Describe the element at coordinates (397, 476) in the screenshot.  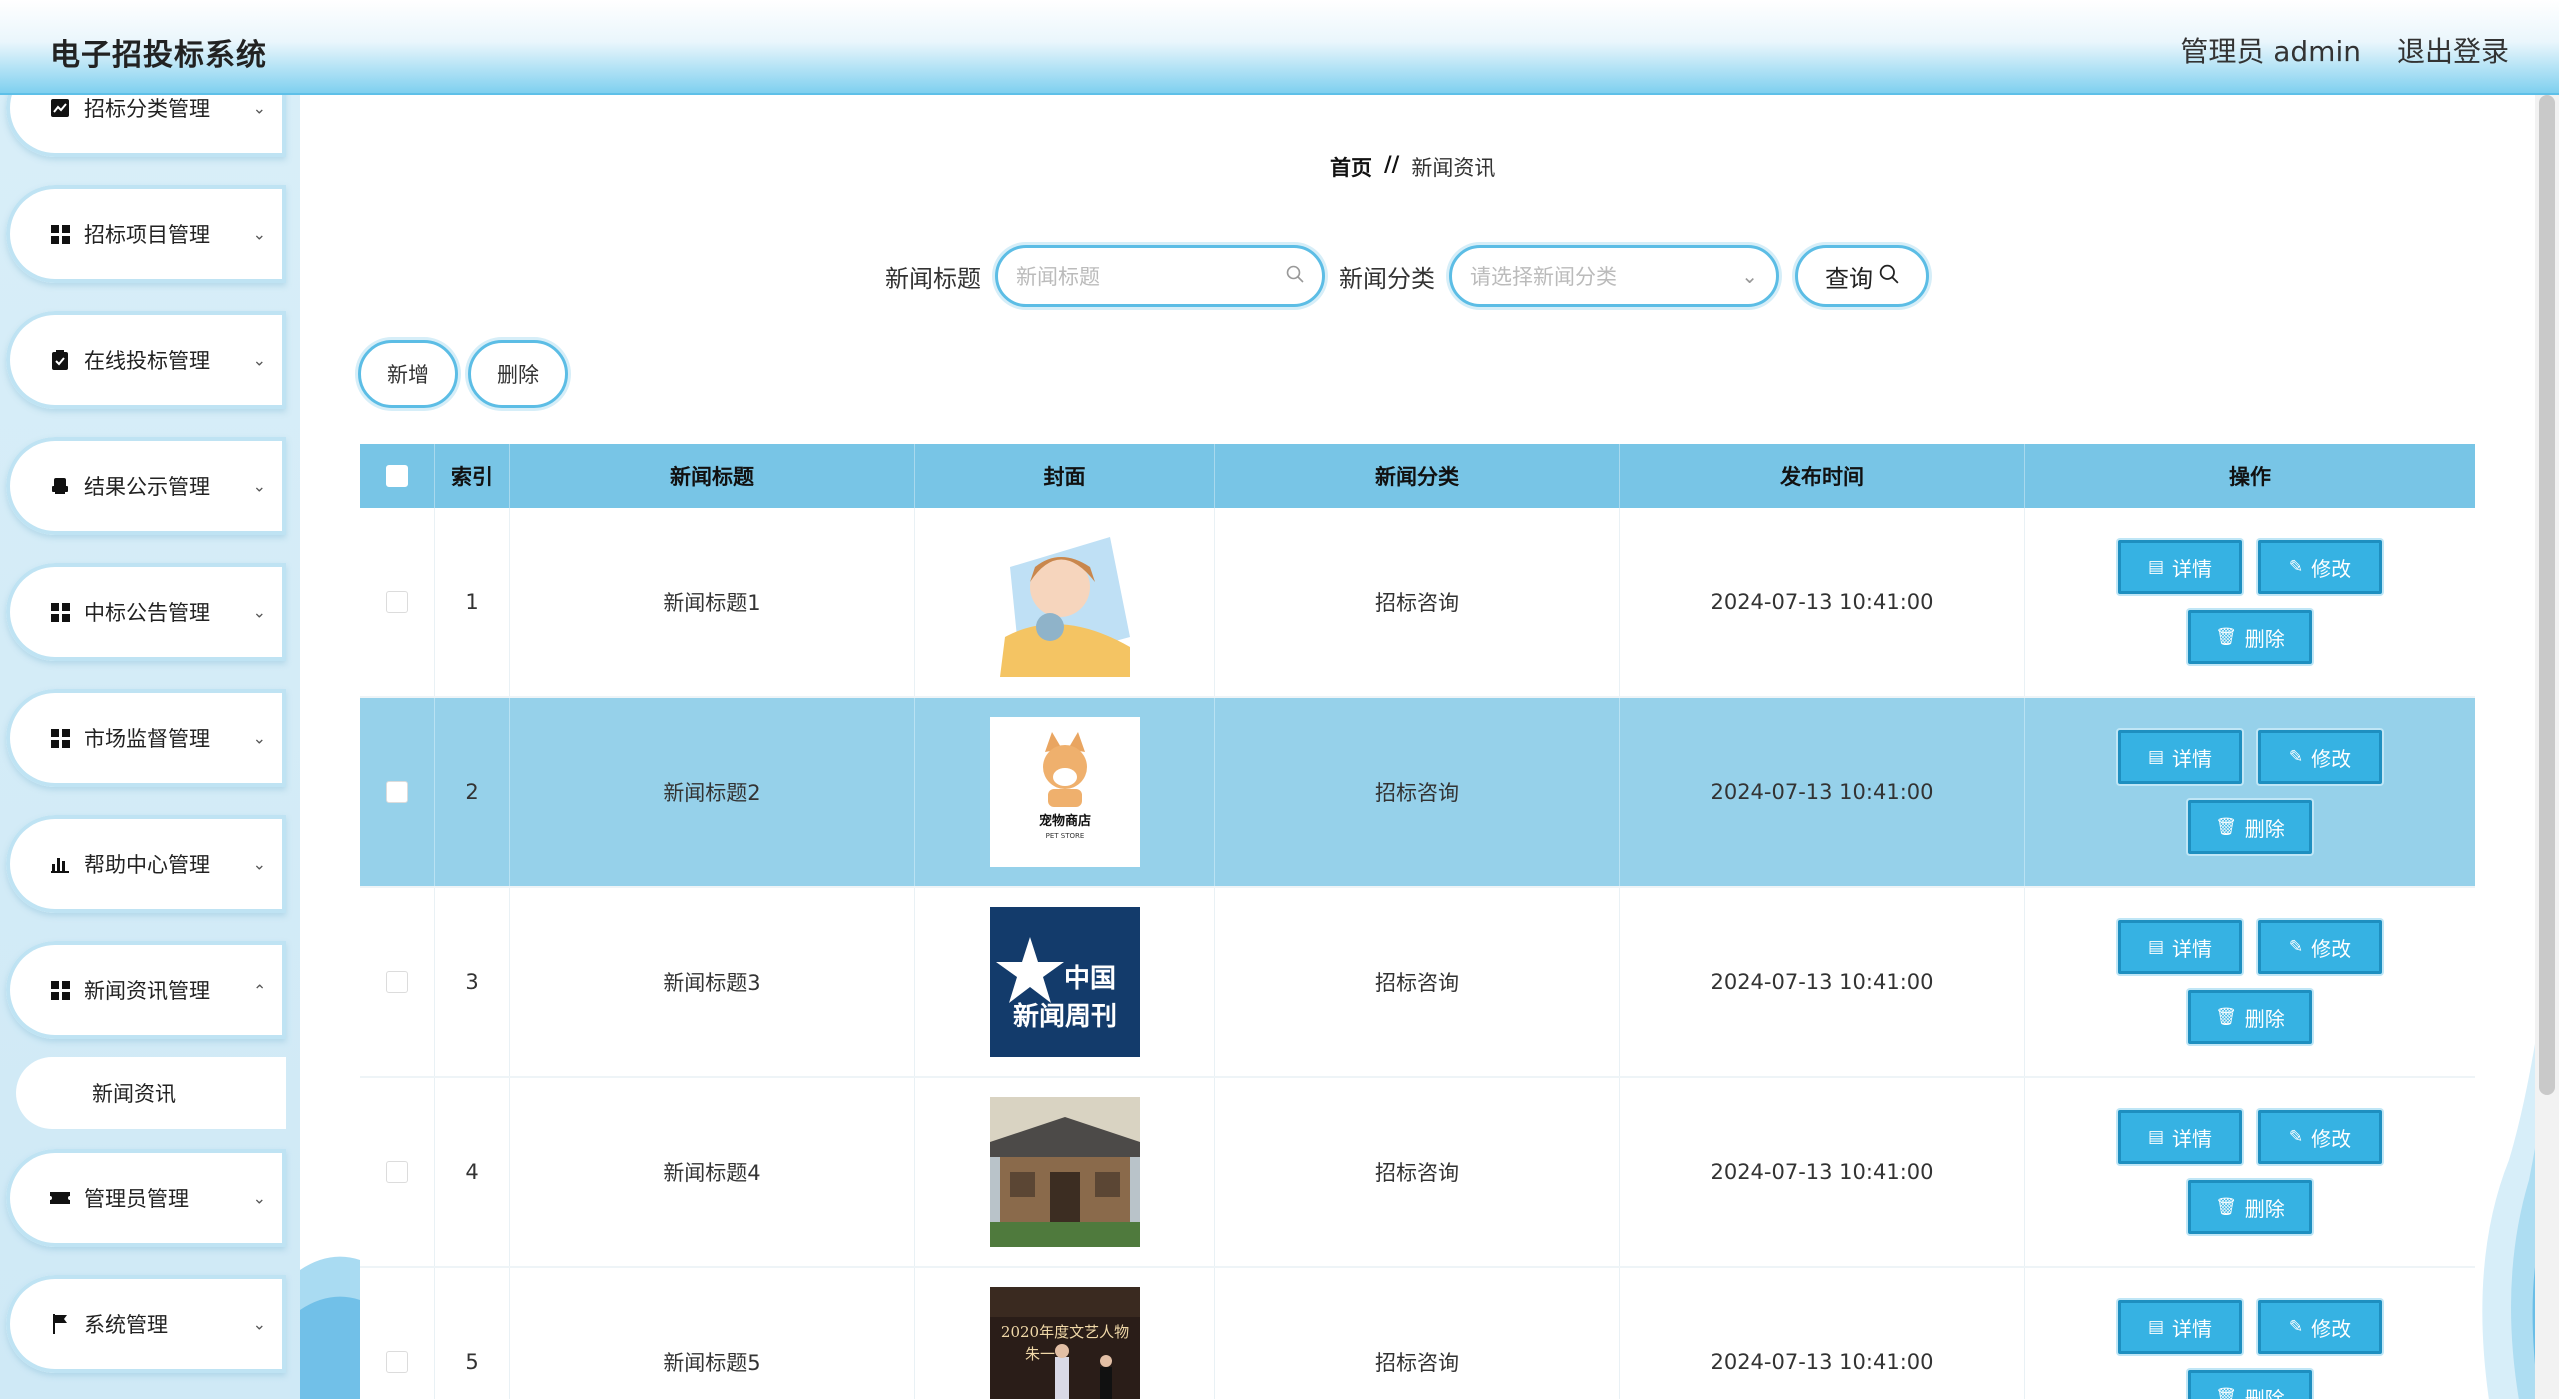
I see `select-all-checkbox` at that location.